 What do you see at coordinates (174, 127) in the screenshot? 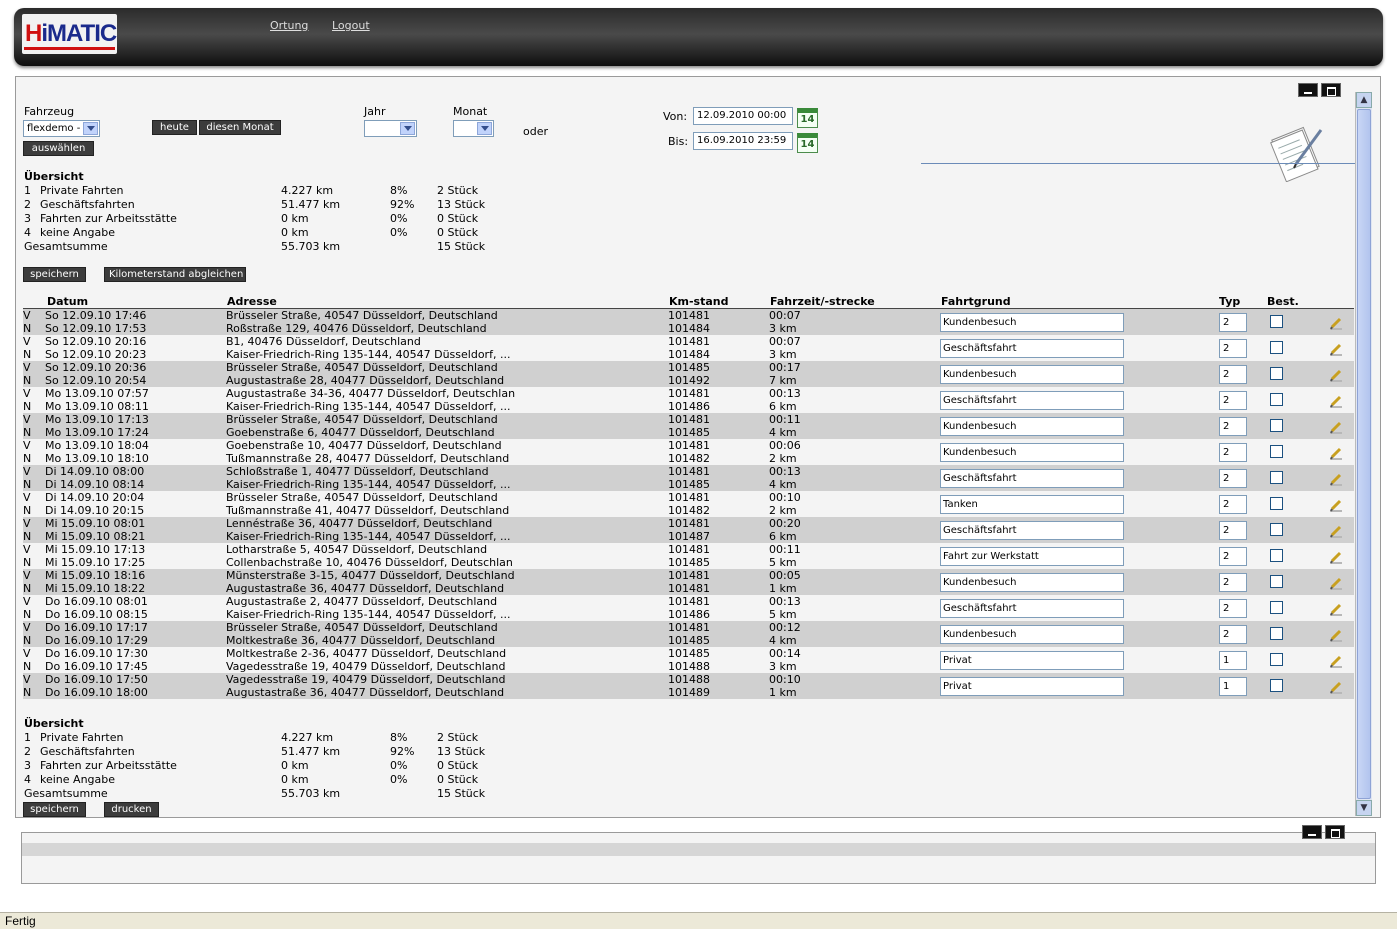
I see `heute-button: heute` at bounding box center [174, 127].